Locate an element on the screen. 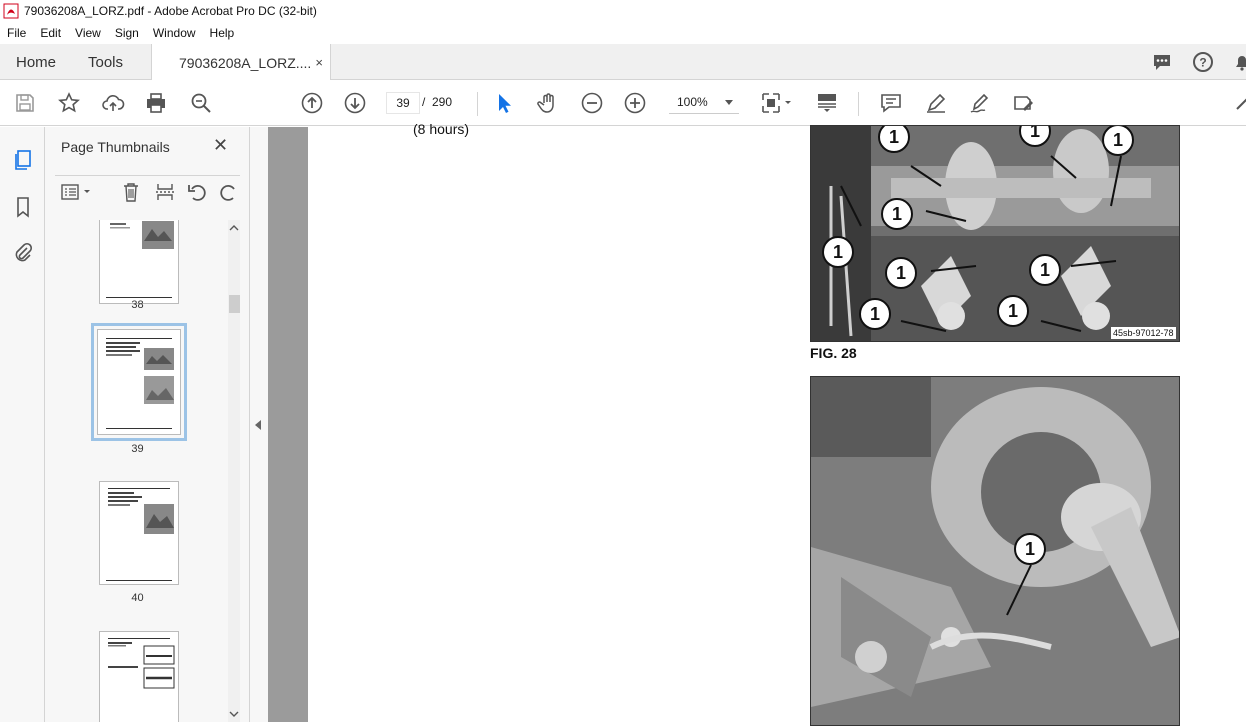  thumbnail-page-label: 40 is located at coordinates (137, 598).